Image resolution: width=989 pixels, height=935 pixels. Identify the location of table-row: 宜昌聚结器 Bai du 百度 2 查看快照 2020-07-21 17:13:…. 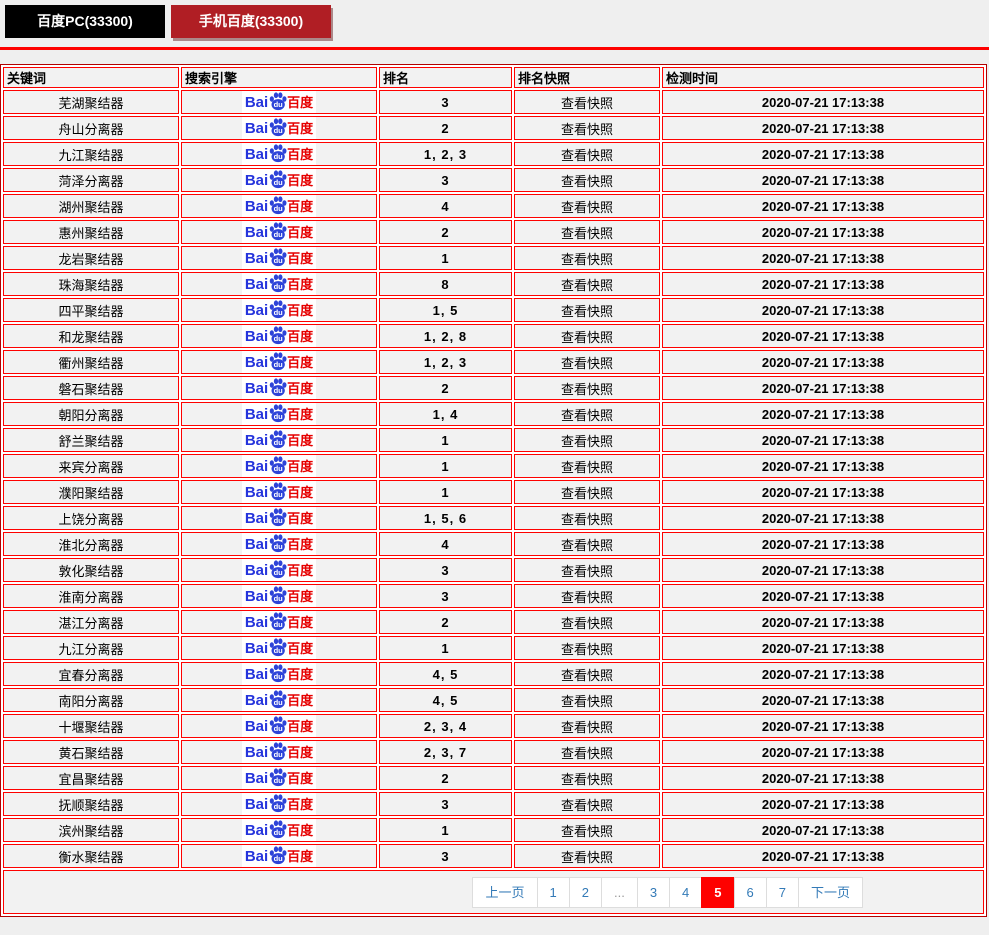
(493, 778).